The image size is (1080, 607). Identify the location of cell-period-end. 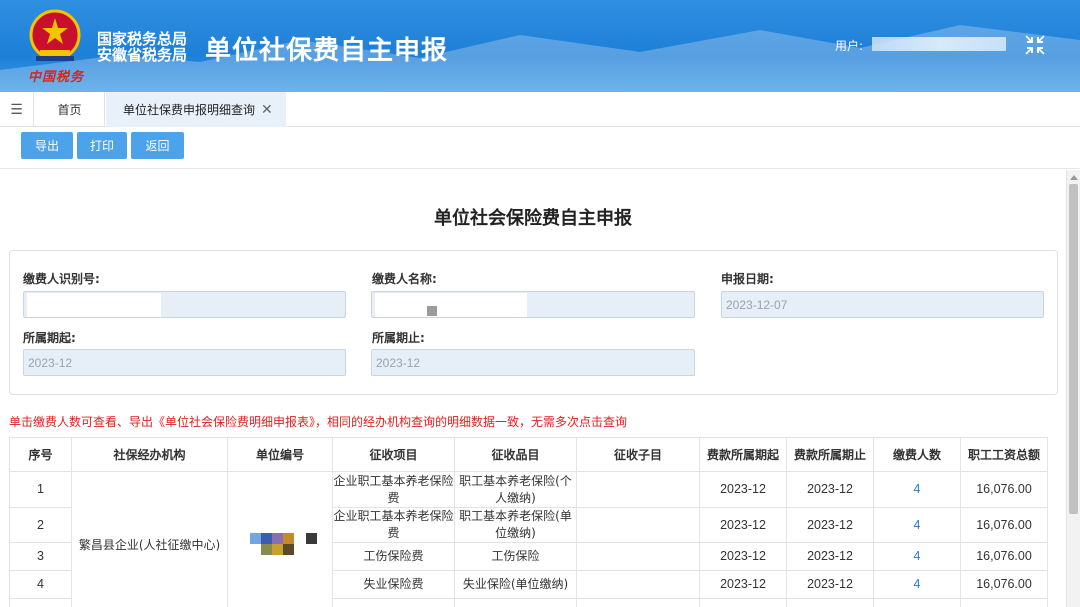
(830, 602).